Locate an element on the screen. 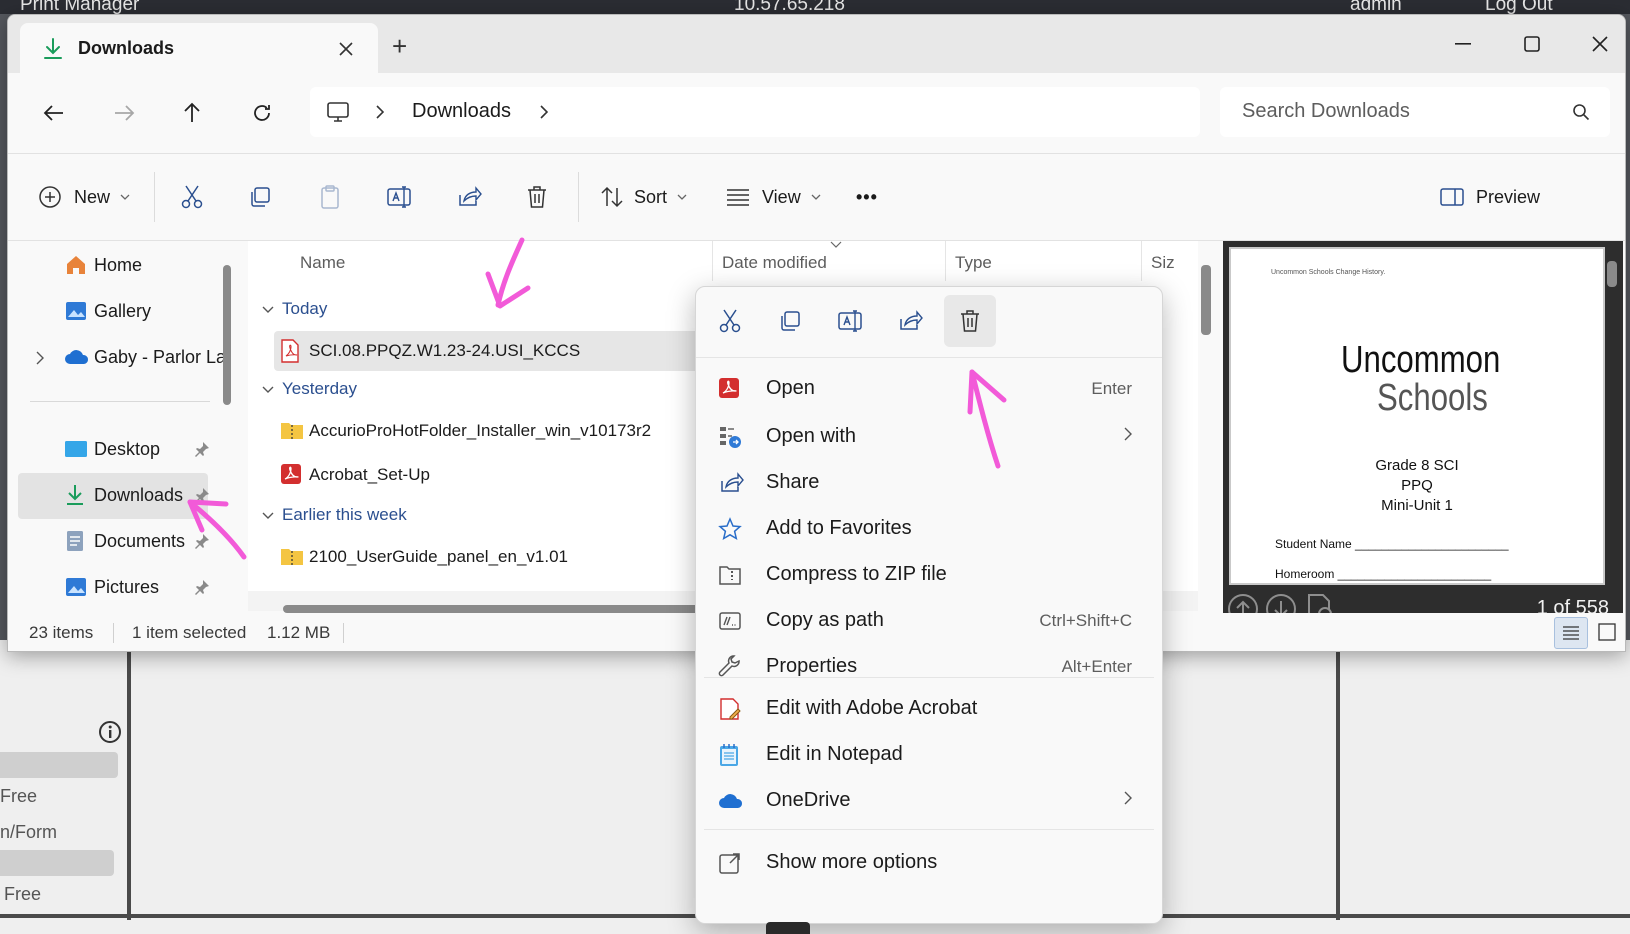  context-rename-button is located at coordinates (850, 321).